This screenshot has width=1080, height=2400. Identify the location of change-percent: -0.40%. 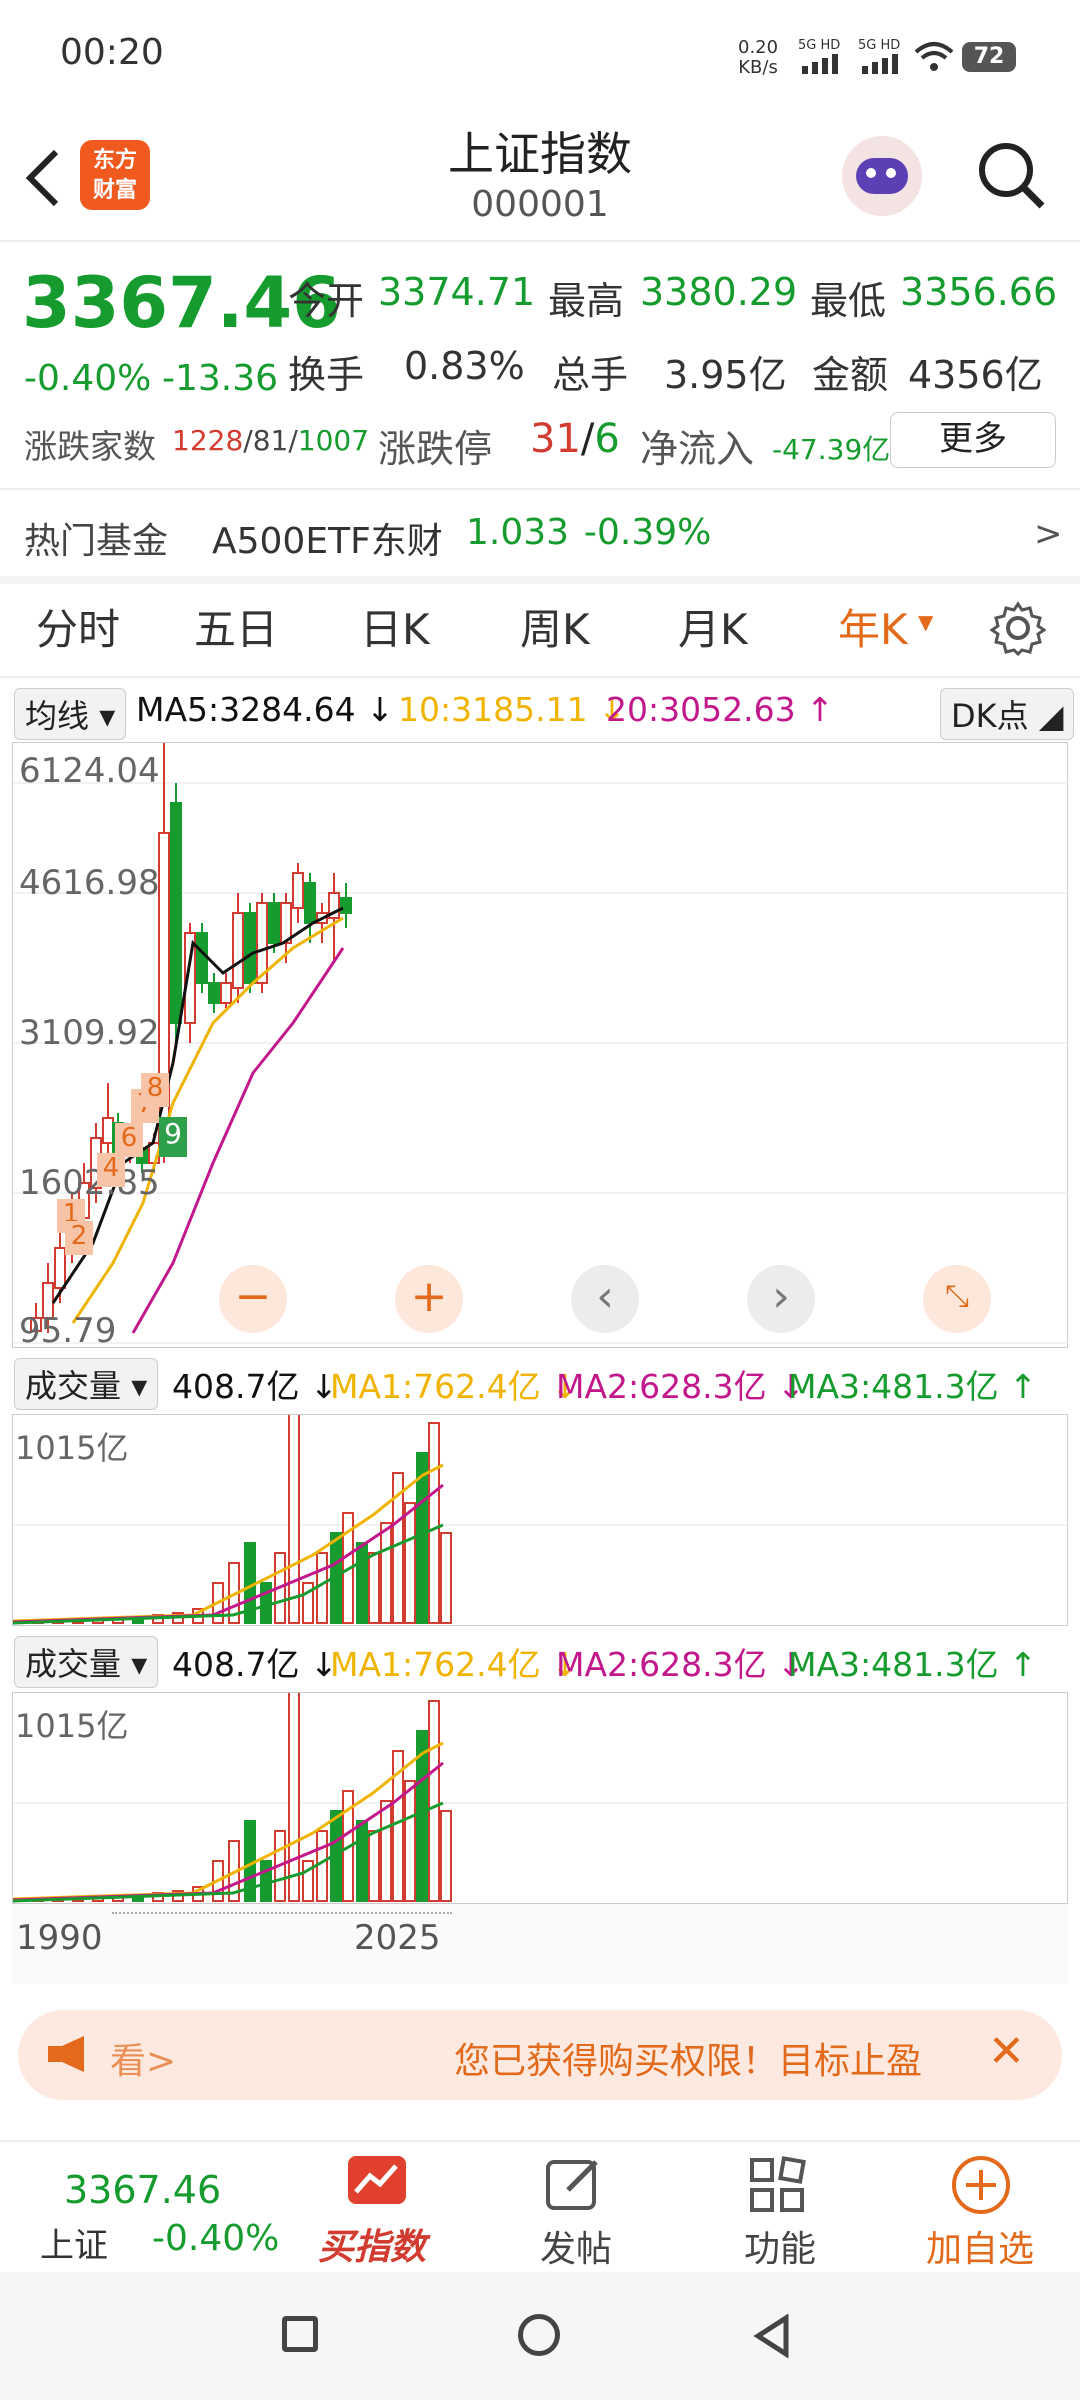
(88, 378).